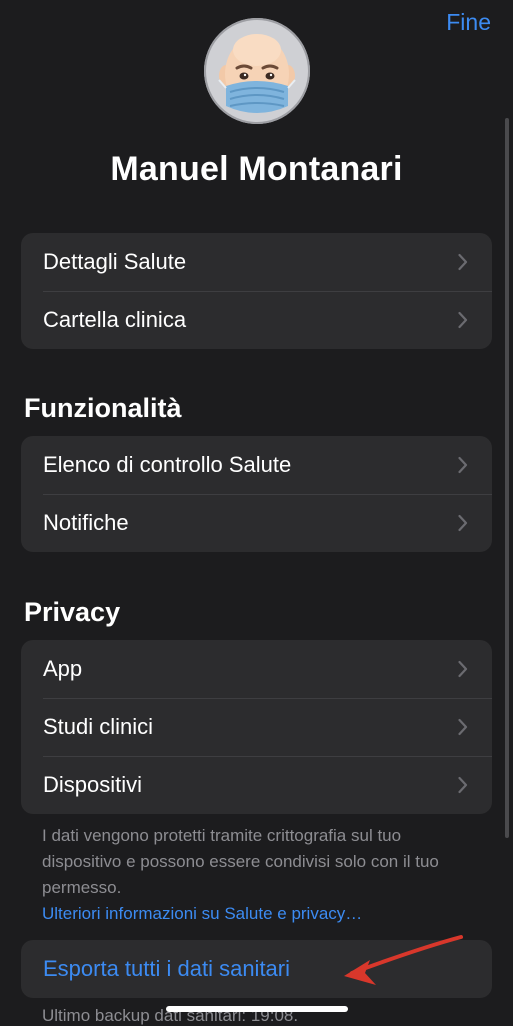  I want to click on row-dettagli-salute: Dettagli Salute, so click(256, 262).